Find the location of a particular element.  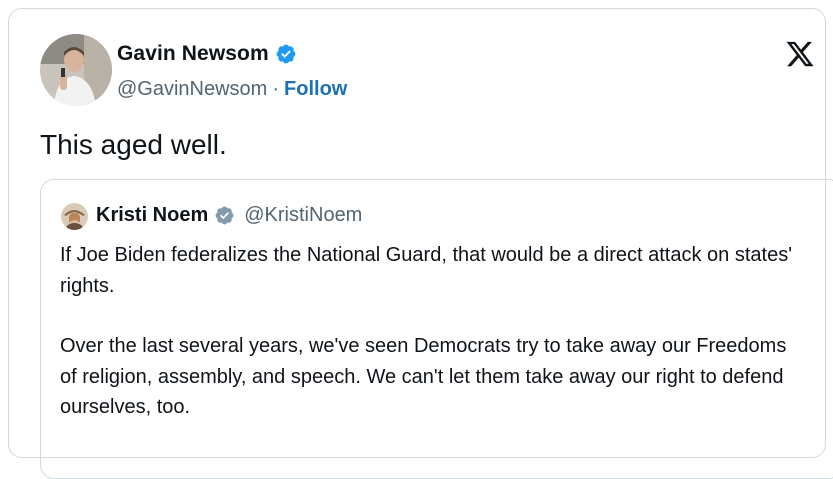

follow-button: Follow is located at coordinates (315, 89).